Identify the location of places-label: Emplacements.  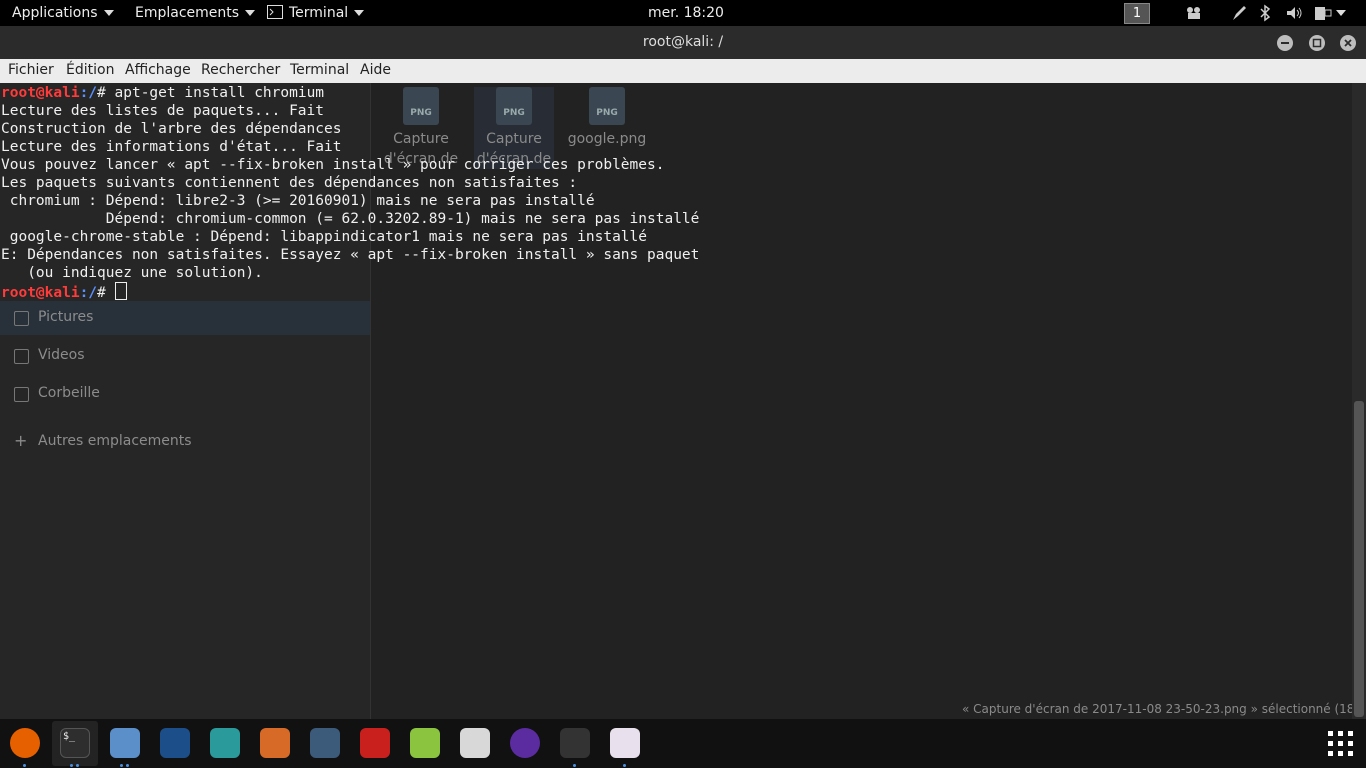
(187, 13).